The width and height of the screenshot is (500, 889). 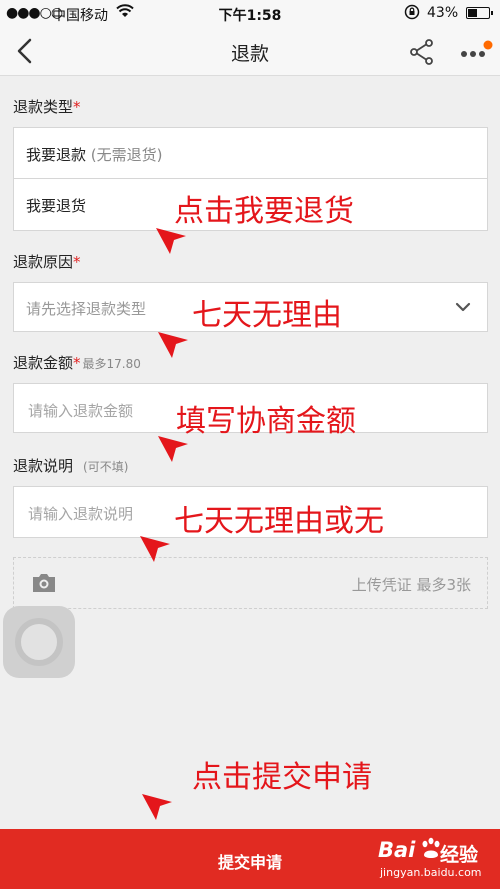 I want to click on battery-icon, so click(x=479, y=13).